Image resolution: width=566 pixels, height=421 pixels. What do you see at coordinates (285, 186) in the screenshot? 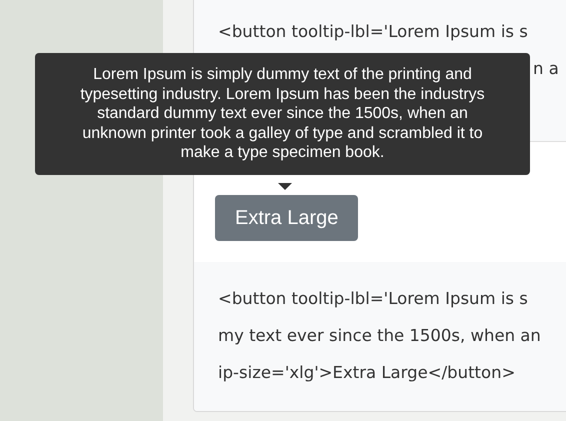
I see `tooltip-arrow` at bounding box center [285, 186].